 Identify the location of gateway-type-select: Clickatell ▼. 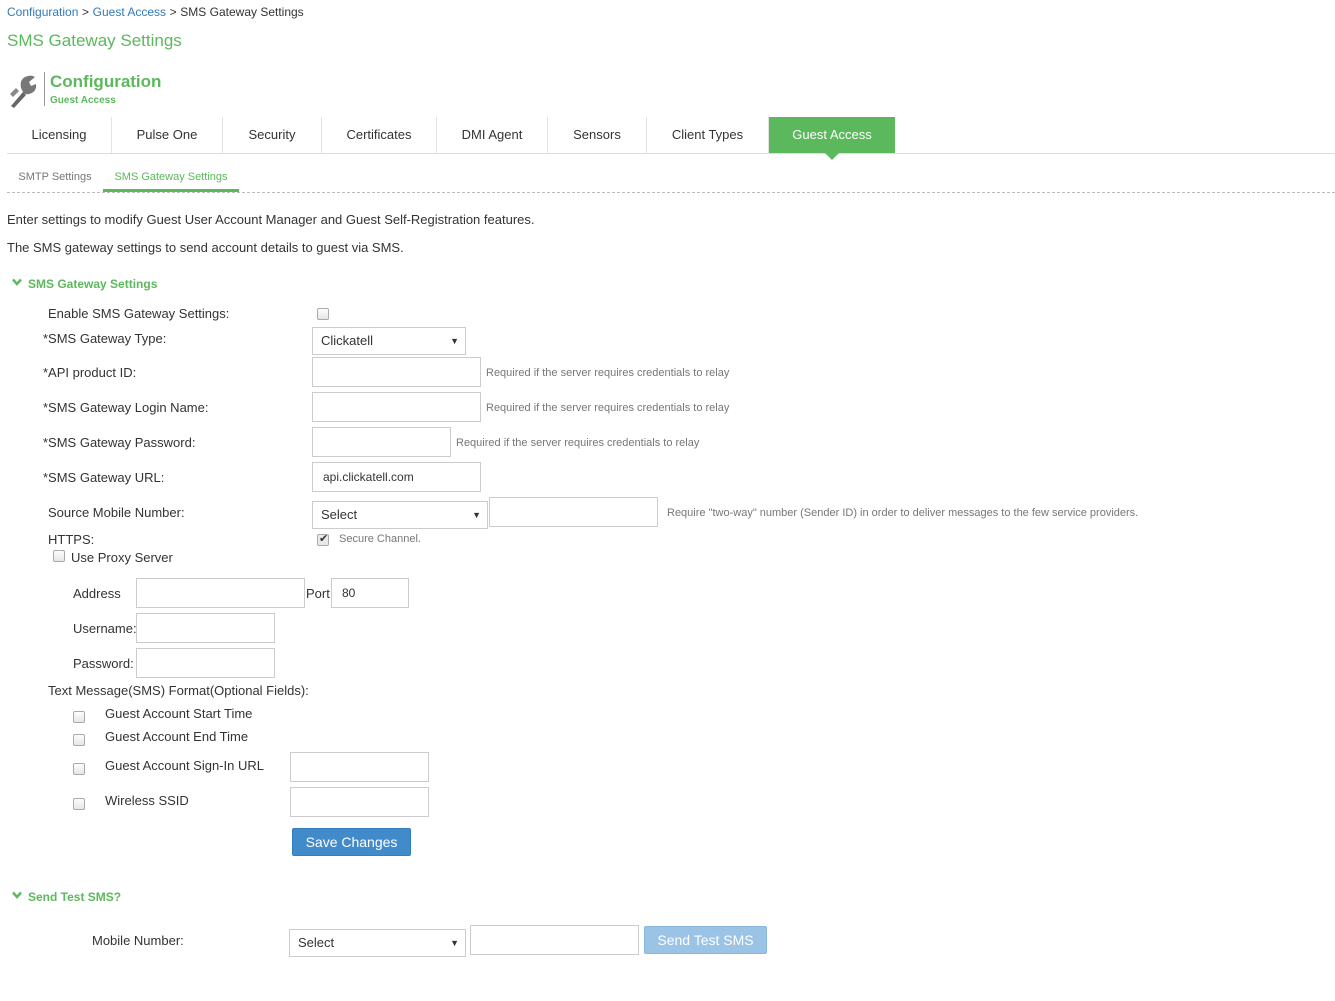
(389, 341).